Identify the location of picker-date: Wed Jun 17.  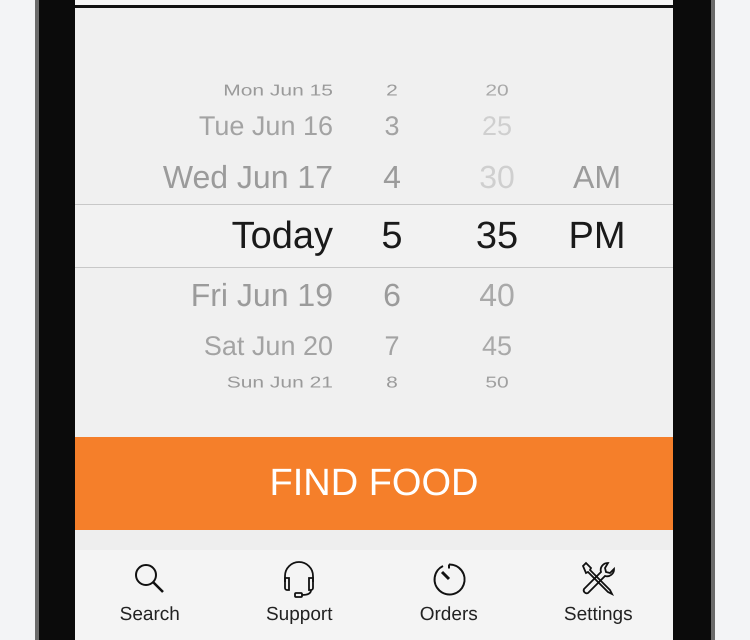
(247, 177).